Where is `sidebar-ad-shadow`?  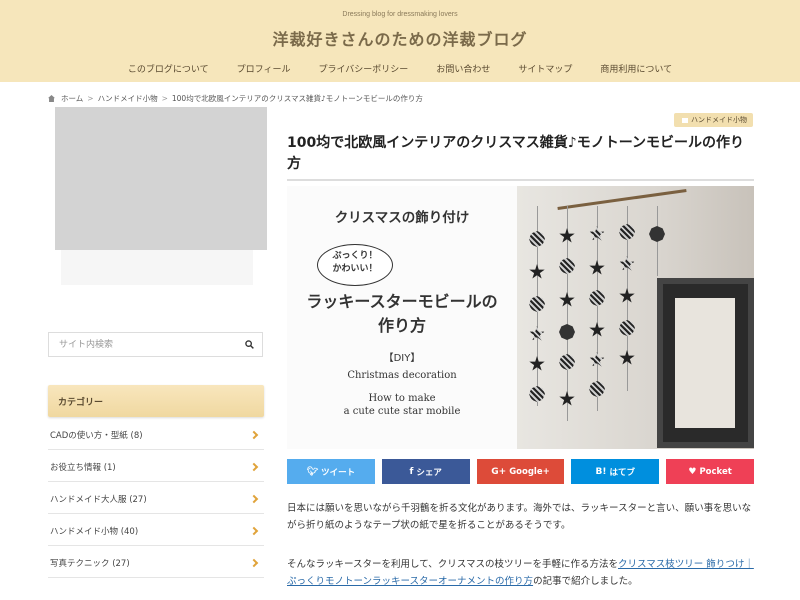
sidebar-ad-shadow is located at coordinates (157, 267).